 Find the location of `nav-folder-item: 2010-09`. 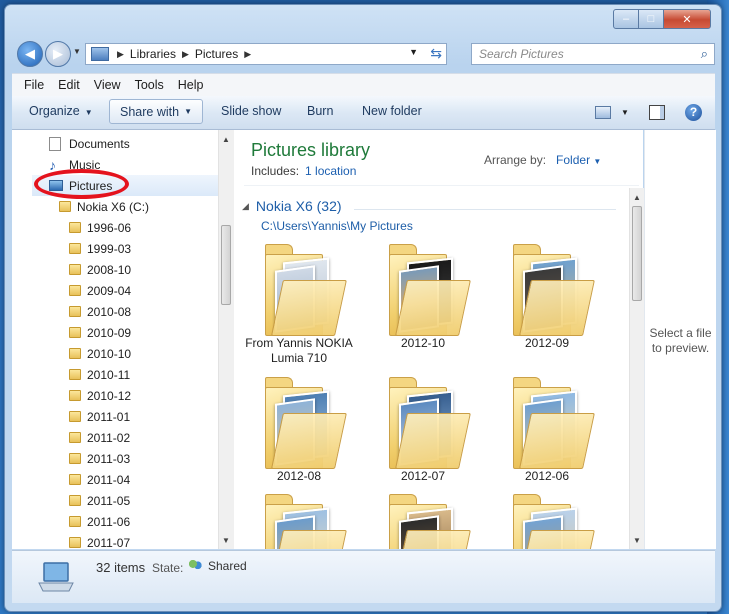

nav-folder-item: 2010-09 is located at coordinates (100, 332).